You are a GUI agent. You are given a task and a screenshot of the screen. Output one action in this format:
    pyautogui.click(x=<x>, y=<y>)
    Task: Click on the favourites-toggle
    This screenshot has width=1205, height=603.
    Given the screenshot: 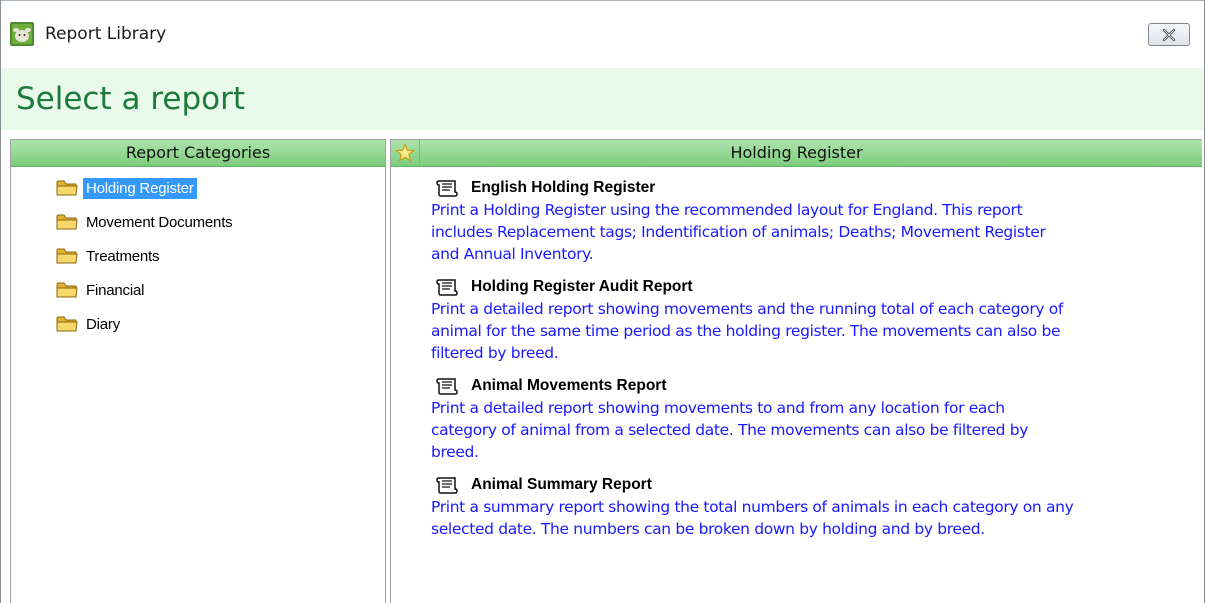 What is the action you would take?
    pyautogui.click(x=405, y=153)
    